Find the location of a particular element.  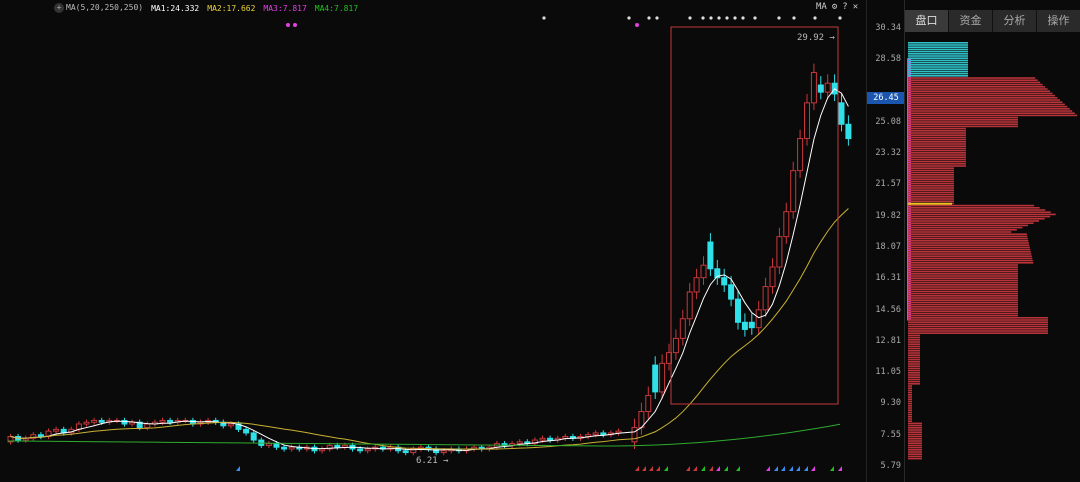

ma250-line is located at coordinates (424, 435).